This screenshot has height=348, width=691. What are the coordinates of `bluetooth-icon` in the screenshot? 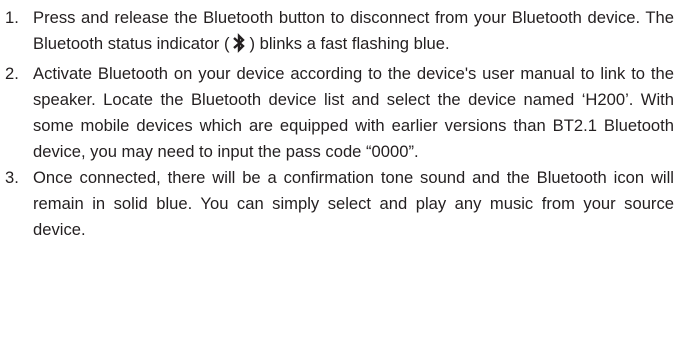 It's located at (239, 47).